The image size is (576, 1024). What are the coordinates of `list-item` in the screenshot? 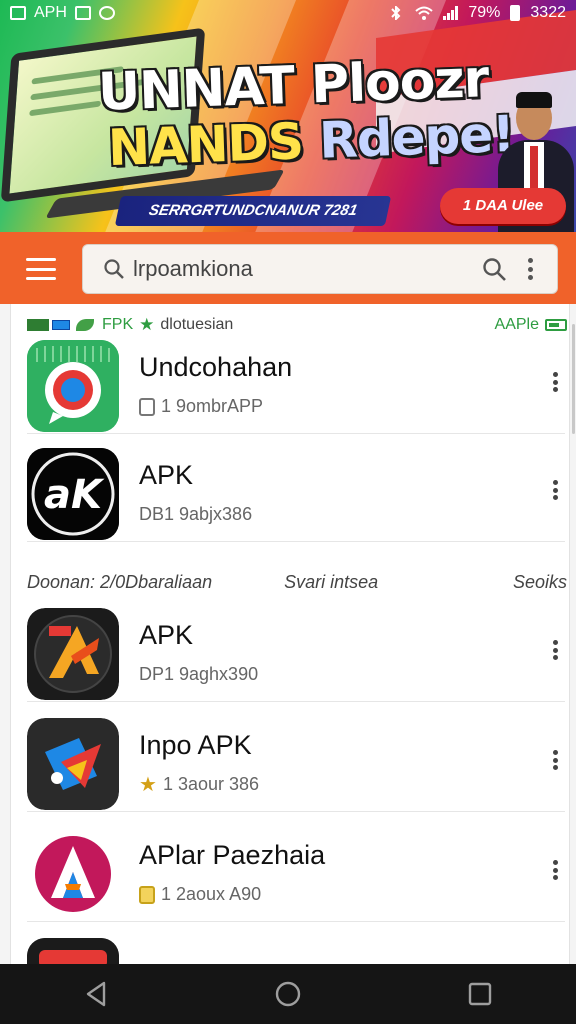 It's located at (296, 944).